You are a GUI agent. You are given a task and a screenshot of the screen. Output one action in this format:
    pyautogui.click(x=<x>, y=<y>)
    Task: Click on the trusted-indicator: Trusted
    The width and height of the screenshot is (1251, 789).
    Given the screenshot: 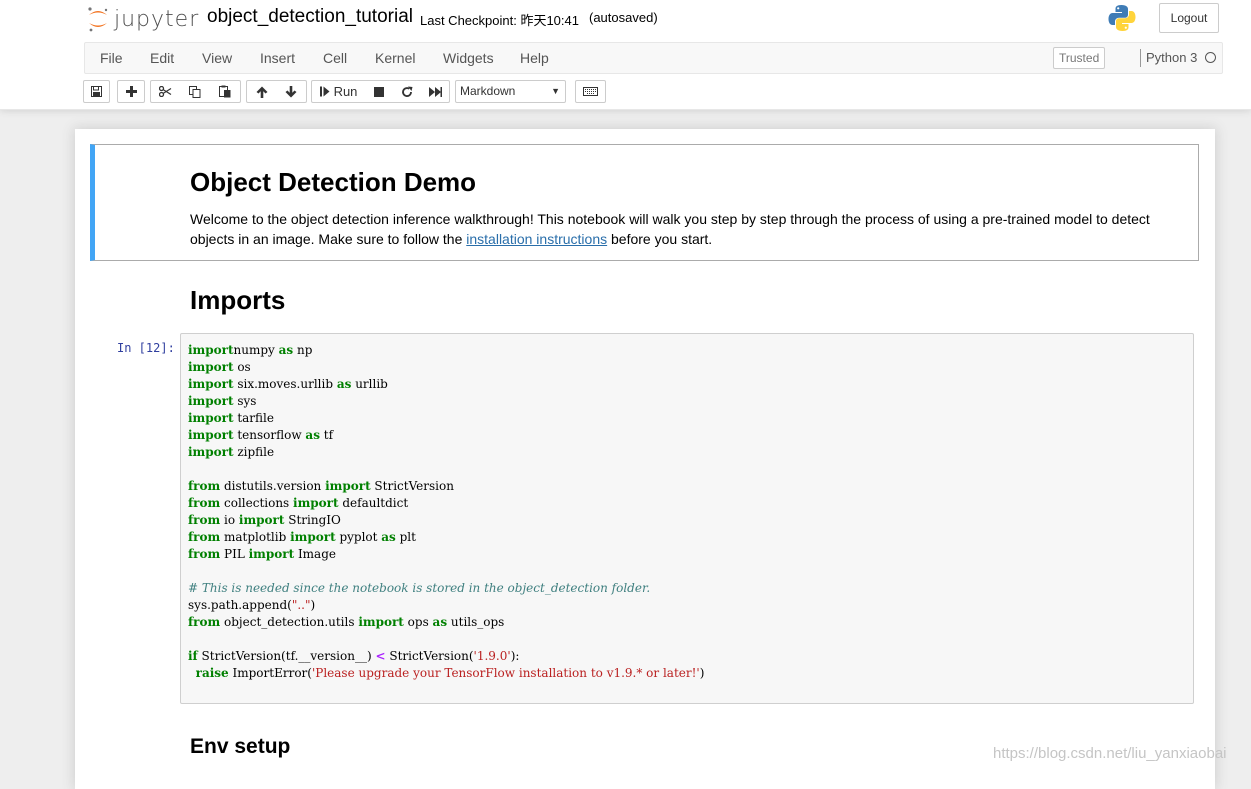 What is the action you would take?
    pyautogui.click(x=1079, y=58)
    